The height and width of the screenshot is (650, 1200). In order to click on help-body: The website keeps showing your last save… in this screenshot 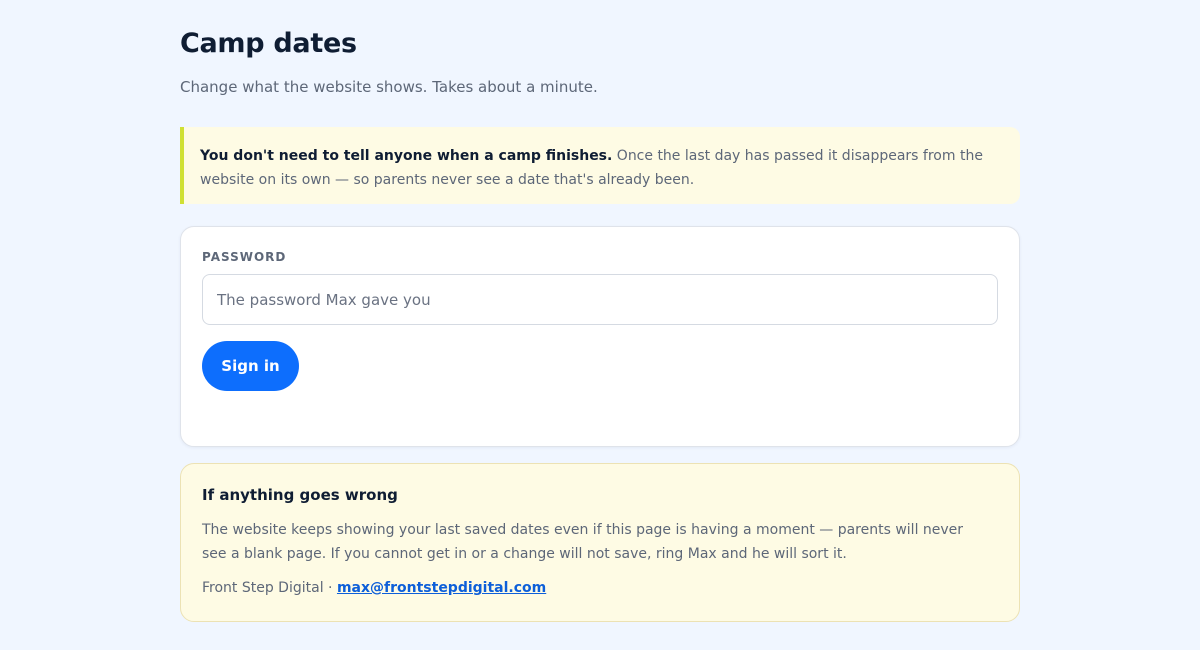, I will do `click(583, 542)`.